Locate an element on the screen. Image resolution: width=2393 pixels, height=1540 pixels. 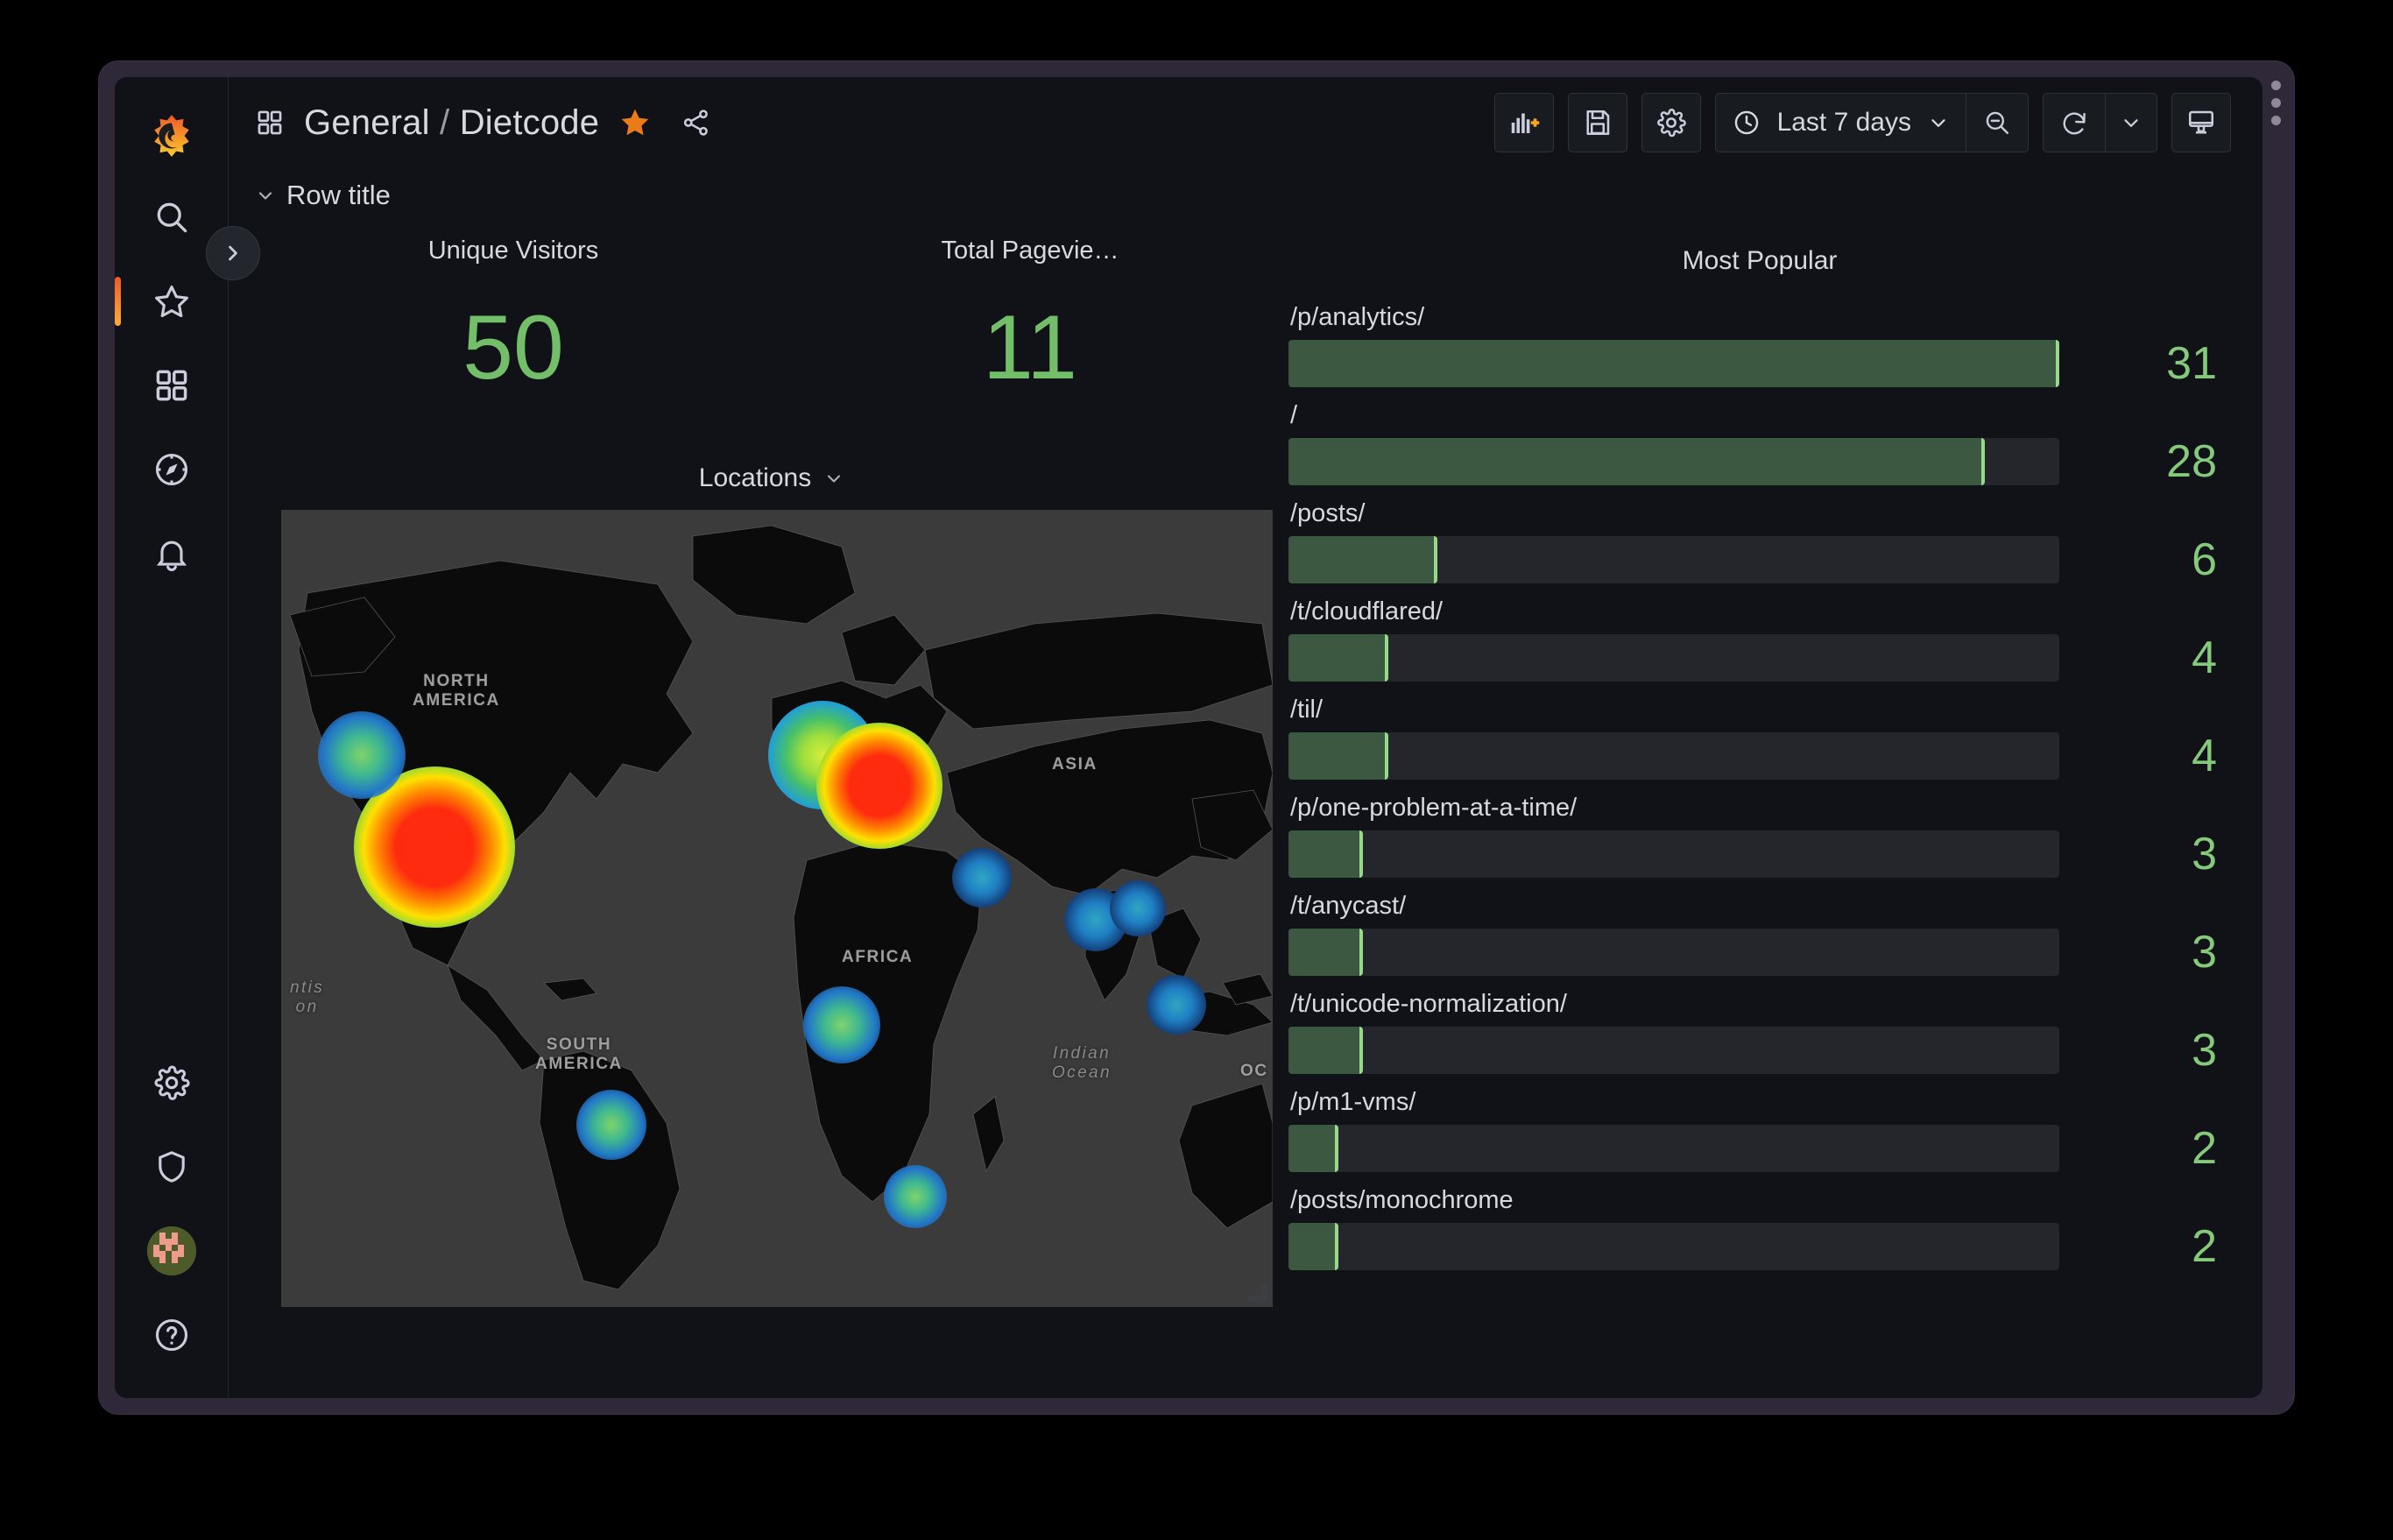
bar-row: /t/cloudflared/4 is located at coordinates (1759, 639).